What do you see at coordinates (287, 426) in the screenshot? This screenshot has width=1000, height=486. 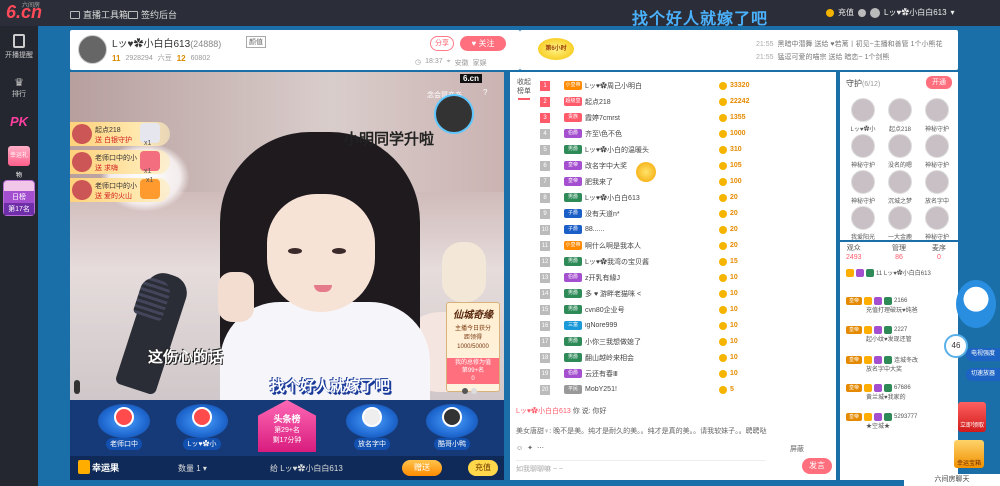 I see `headline-rank-card: 头条榜 第29+名 剩17分钟` at bounding box center [287, 426].